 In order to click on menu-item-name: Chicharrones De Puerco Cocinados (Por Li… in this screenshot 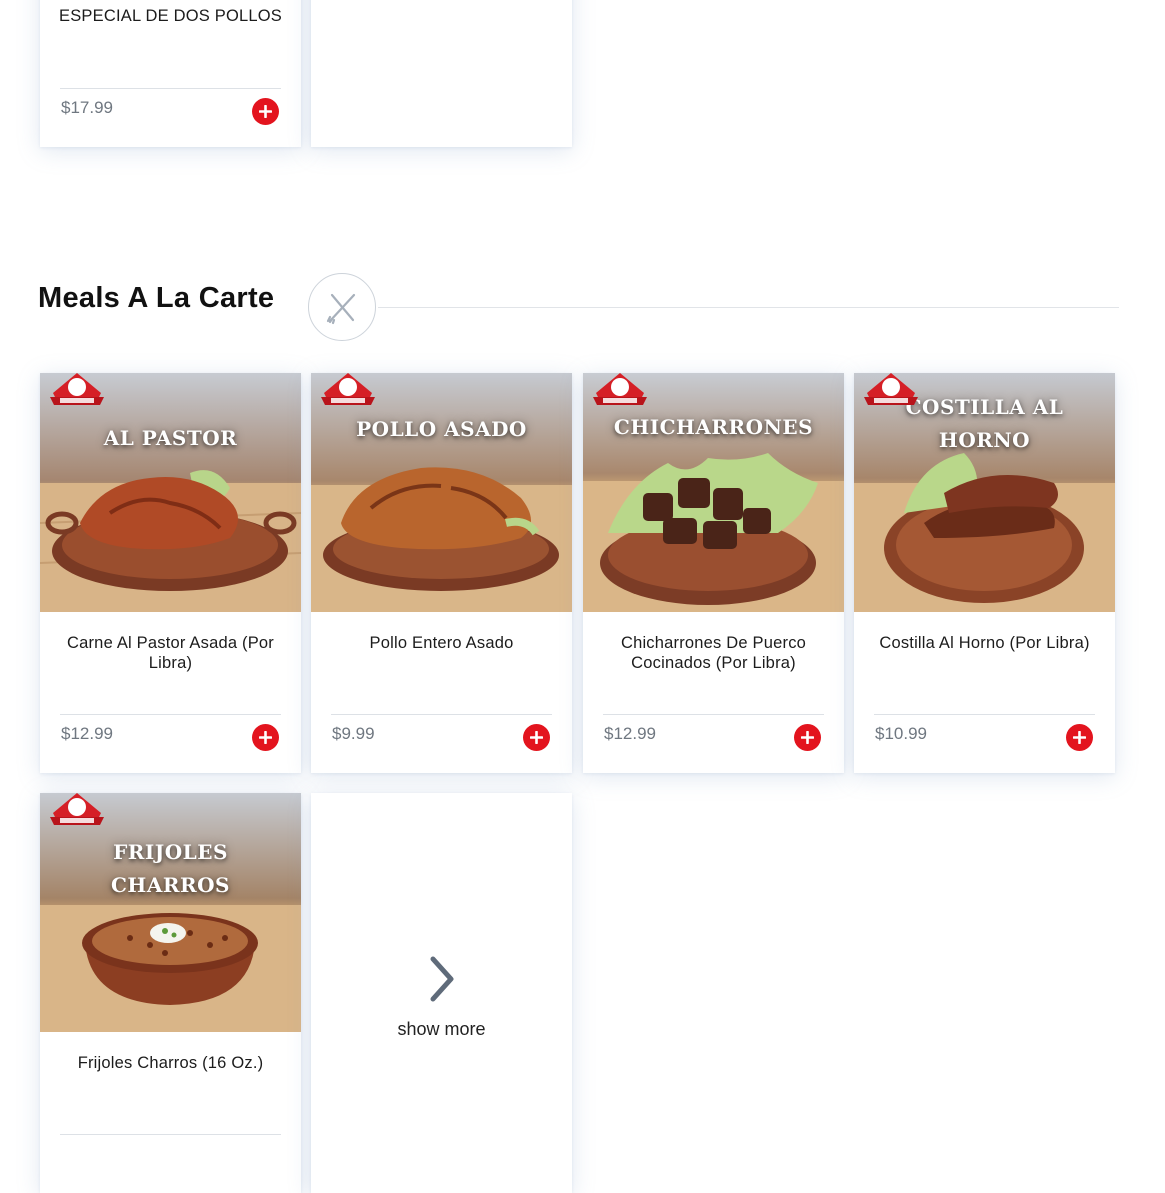, I will do `click(713, 653)`.